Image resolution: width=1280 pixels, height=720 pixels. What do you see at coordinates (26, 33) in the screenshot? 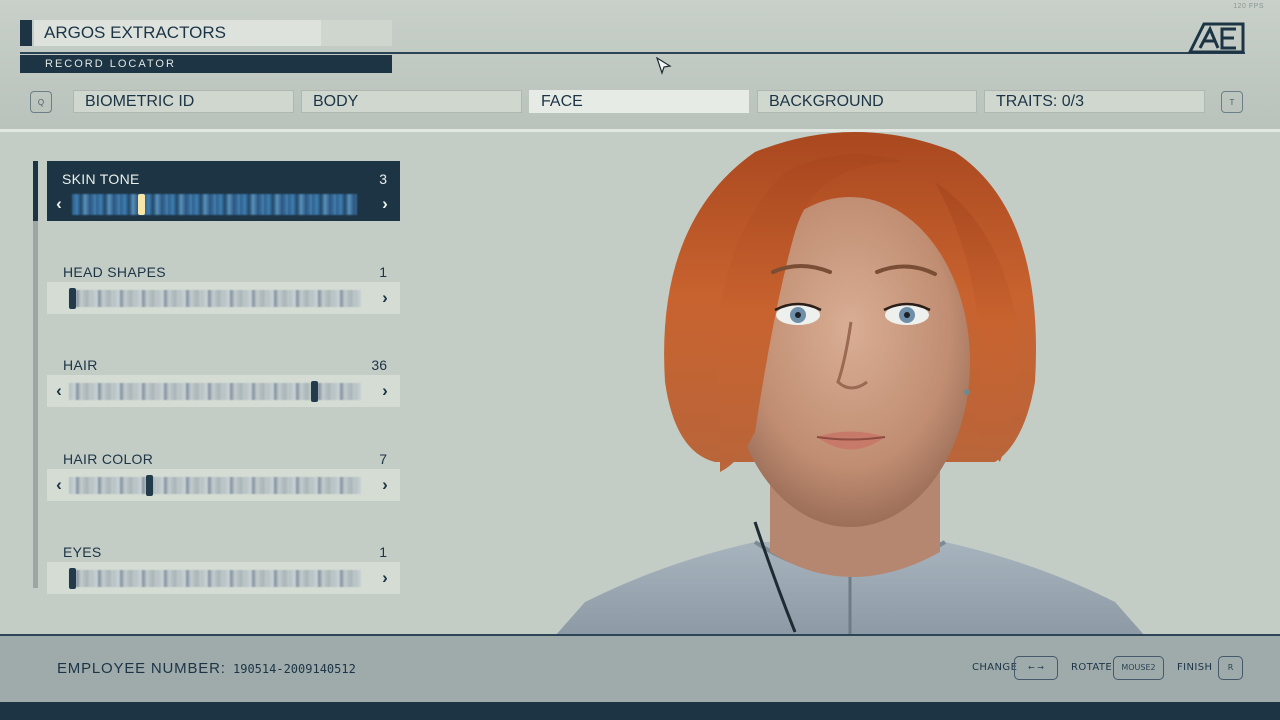
I see `title-accent` at bounding box center [26, 33].